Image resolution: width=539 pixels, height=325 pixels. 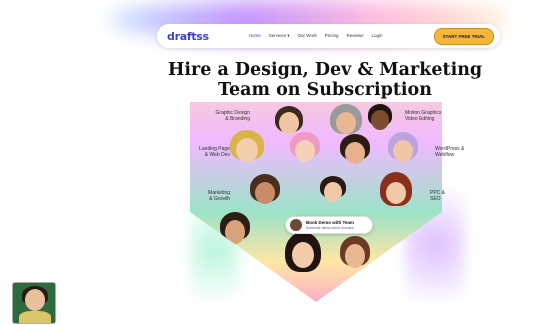 What do you see at coordinates (219, 196) in the screenshot?
I see `service-marketing: Marketing & Growth` at bounding box center [219, 196].